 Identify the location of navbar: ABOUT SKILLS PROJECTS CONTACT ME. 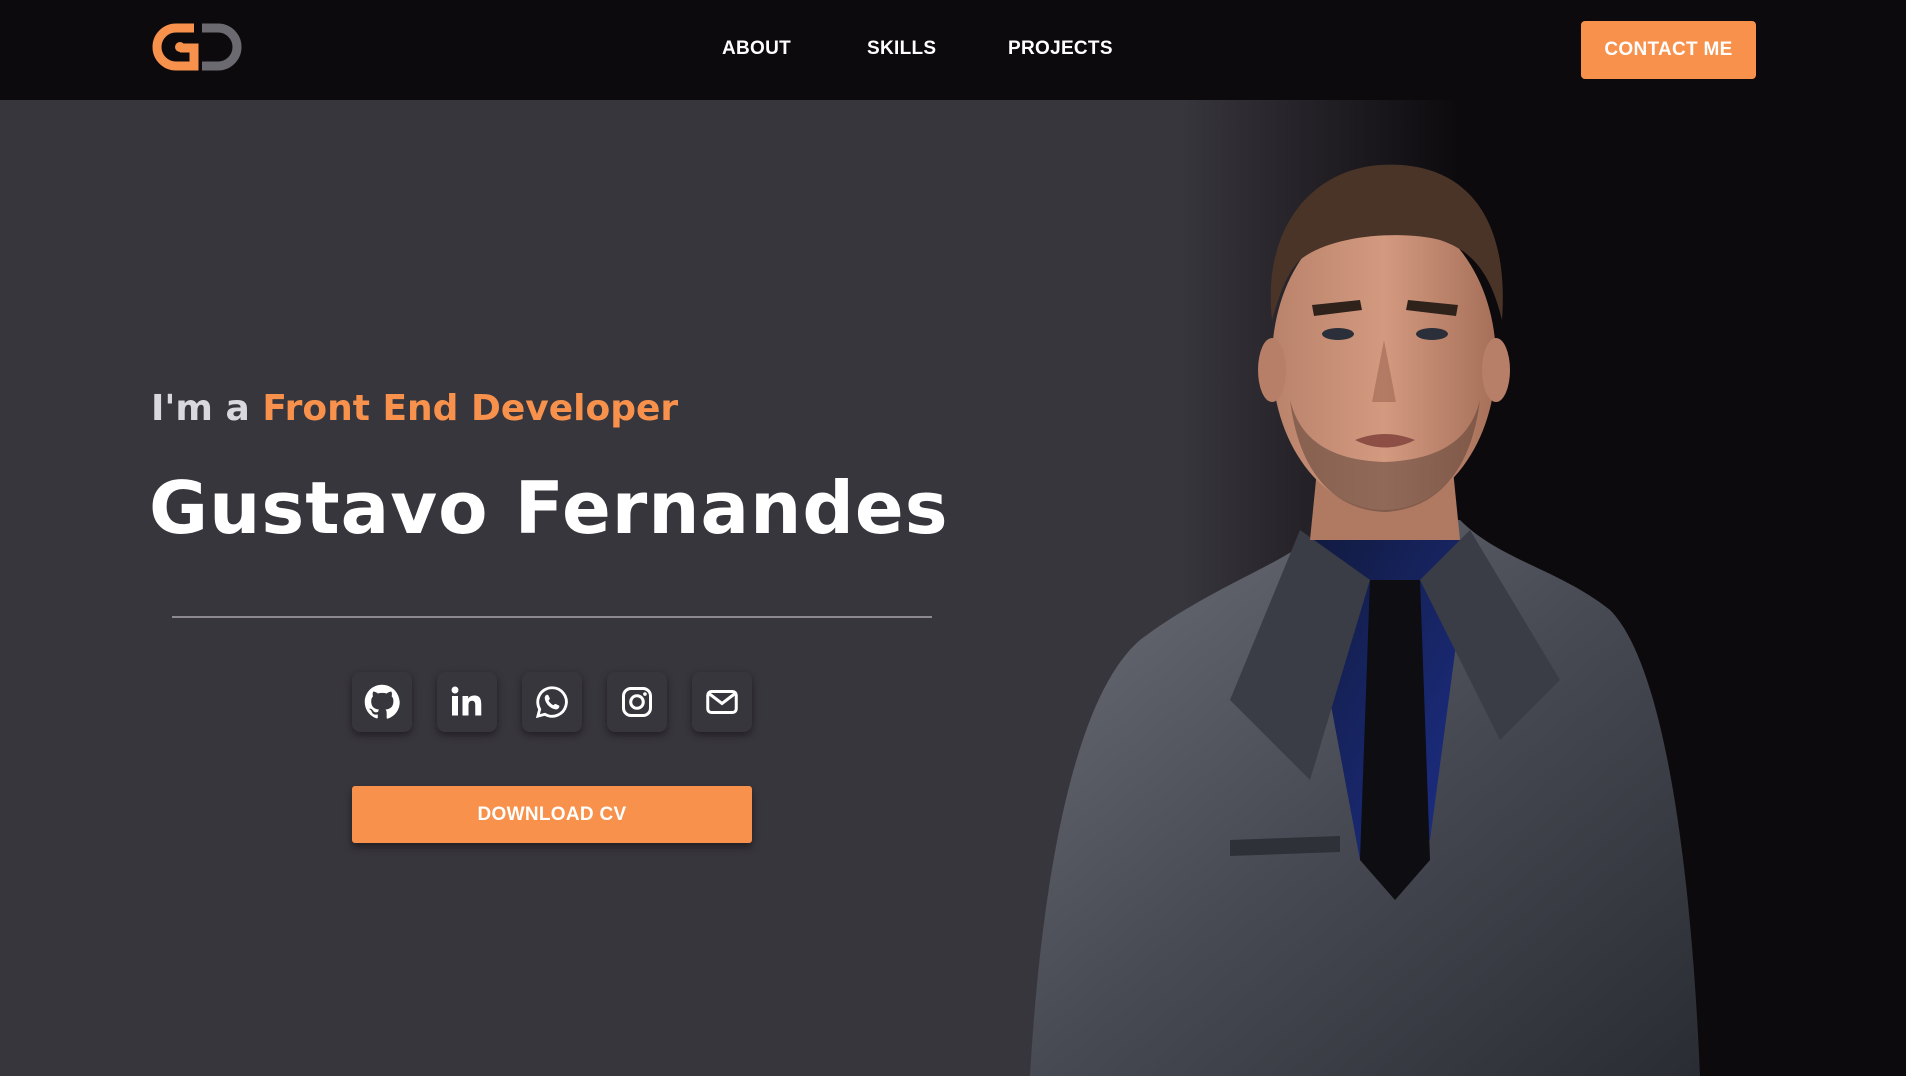
(953, 50).